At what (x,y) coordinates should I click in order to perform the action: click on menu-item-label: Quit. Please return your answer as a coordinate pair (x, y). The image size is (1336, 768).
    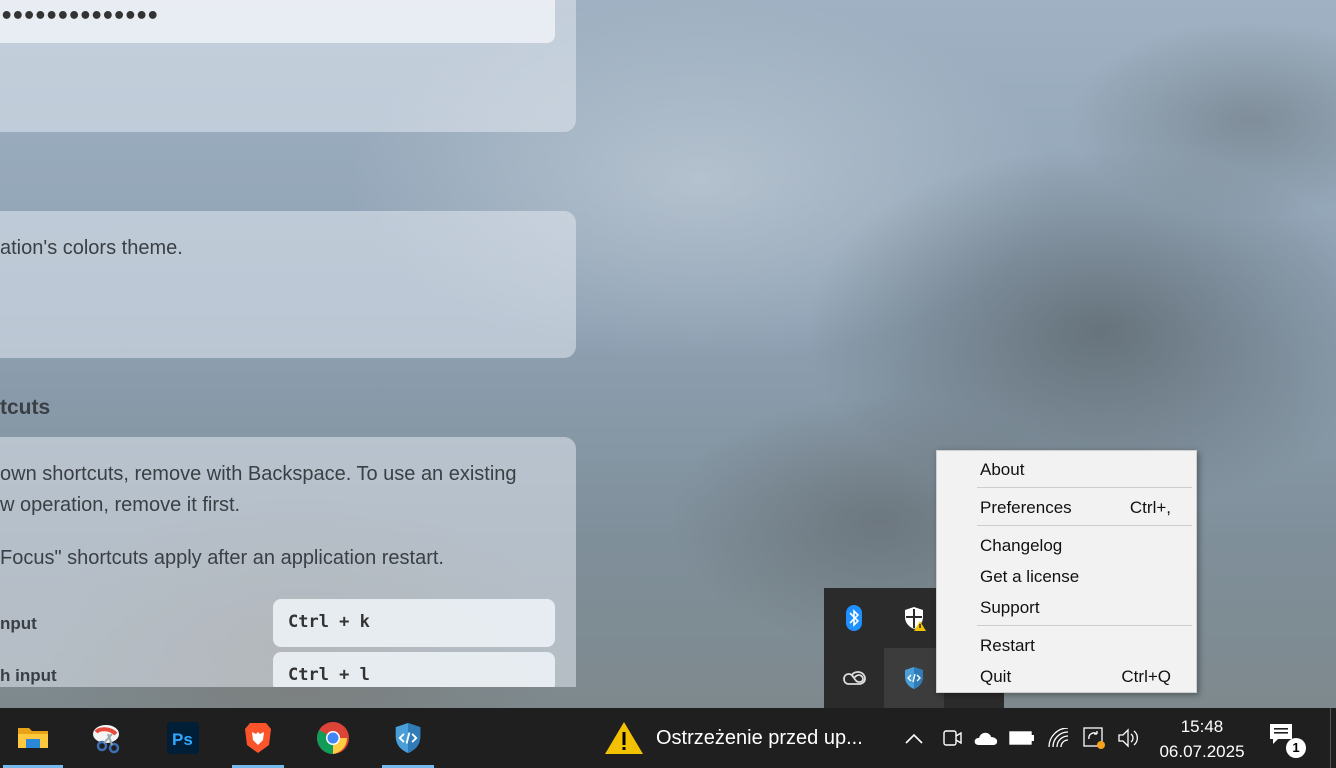
    Looking at the image, I should click on (996, 676).